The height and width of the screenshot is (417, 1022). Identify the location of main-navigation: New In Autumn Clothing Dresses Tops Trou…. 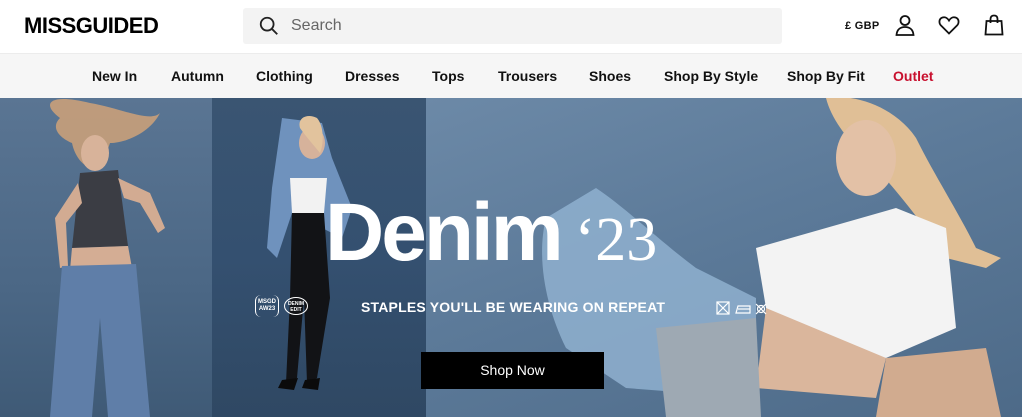
(511, 75).